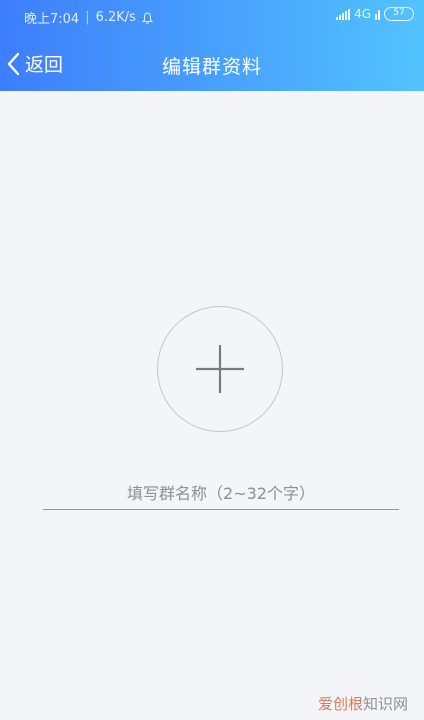  I want to click on nav-bar: 返回 编辑群资料, so click(212, 63).